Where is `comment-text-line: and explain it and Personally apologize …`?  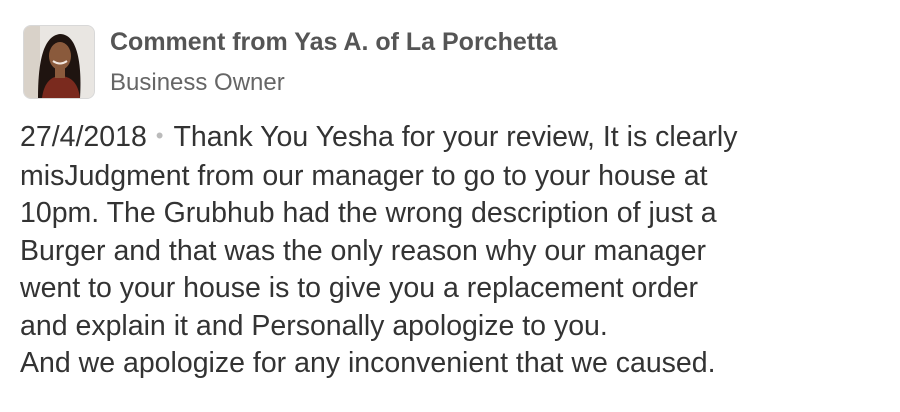 comment-text-line: and explain it and Personally apologize … is located at coordinates (314, 325).